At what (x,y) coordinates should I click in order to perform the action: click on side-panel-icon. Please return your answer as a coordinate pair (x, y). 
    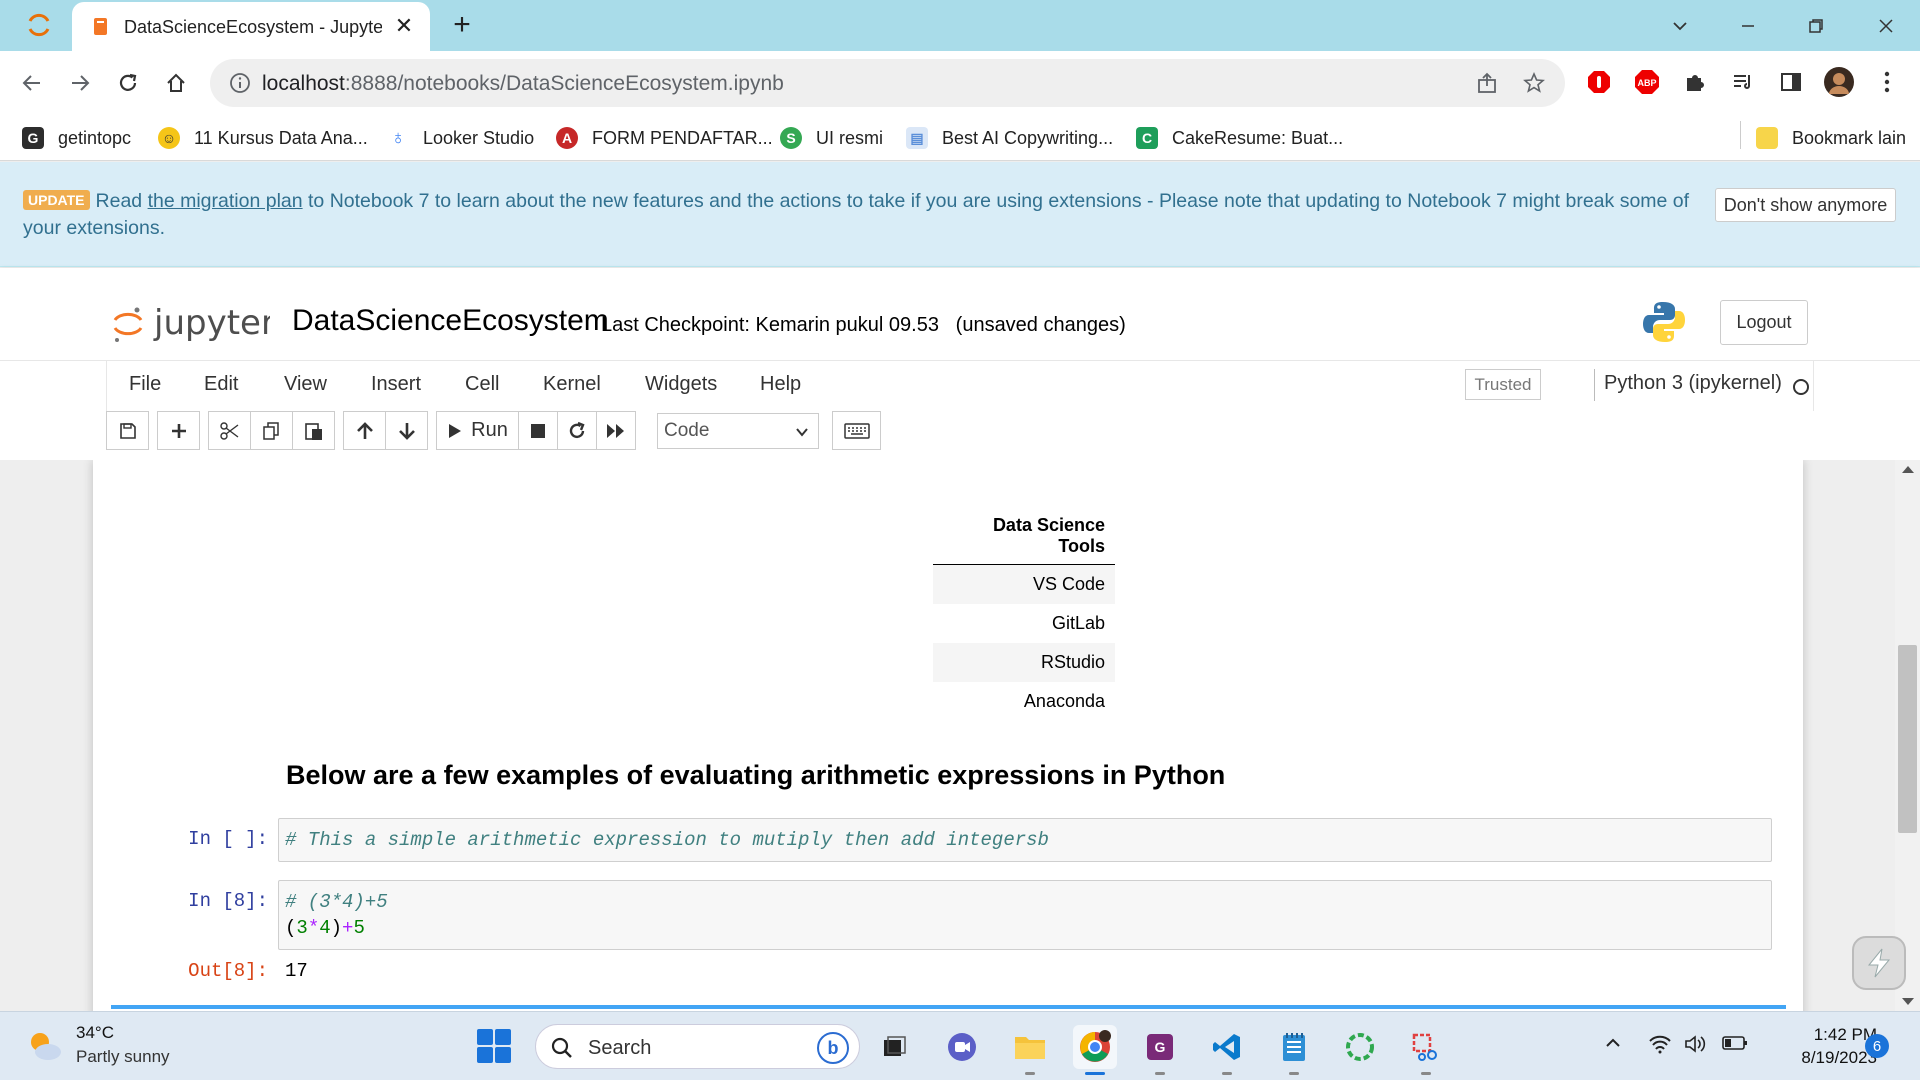
    Looking at the image, I should click on (1791, 82).